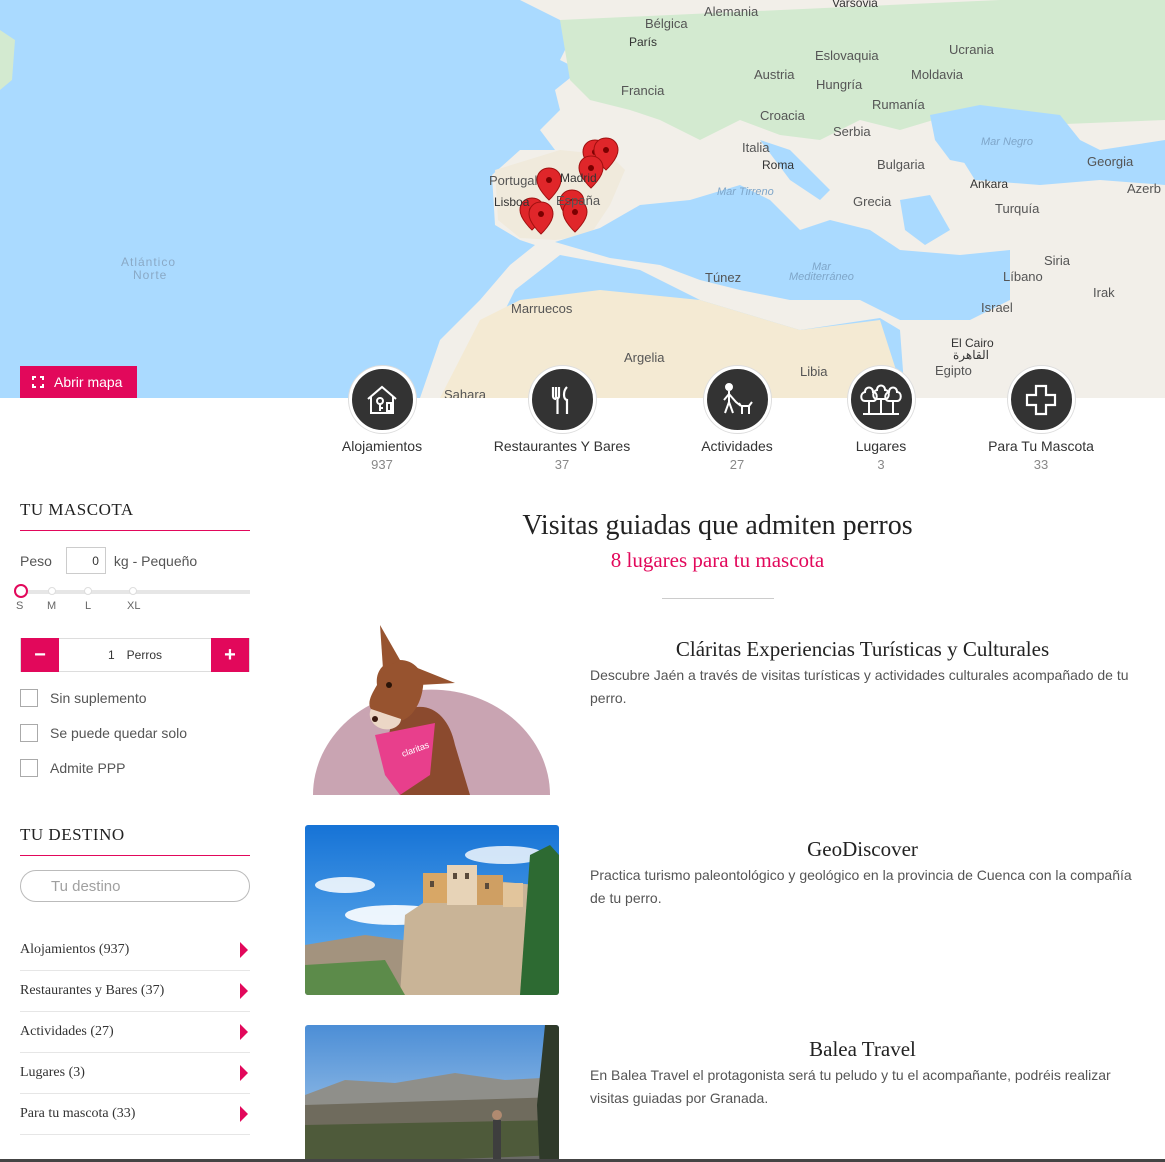 This screenshot has width=1165, height=1162. Describe the element at coordinates (745, 192) in the screenshot. I see `map-label: Mar Tirreno` at that location.